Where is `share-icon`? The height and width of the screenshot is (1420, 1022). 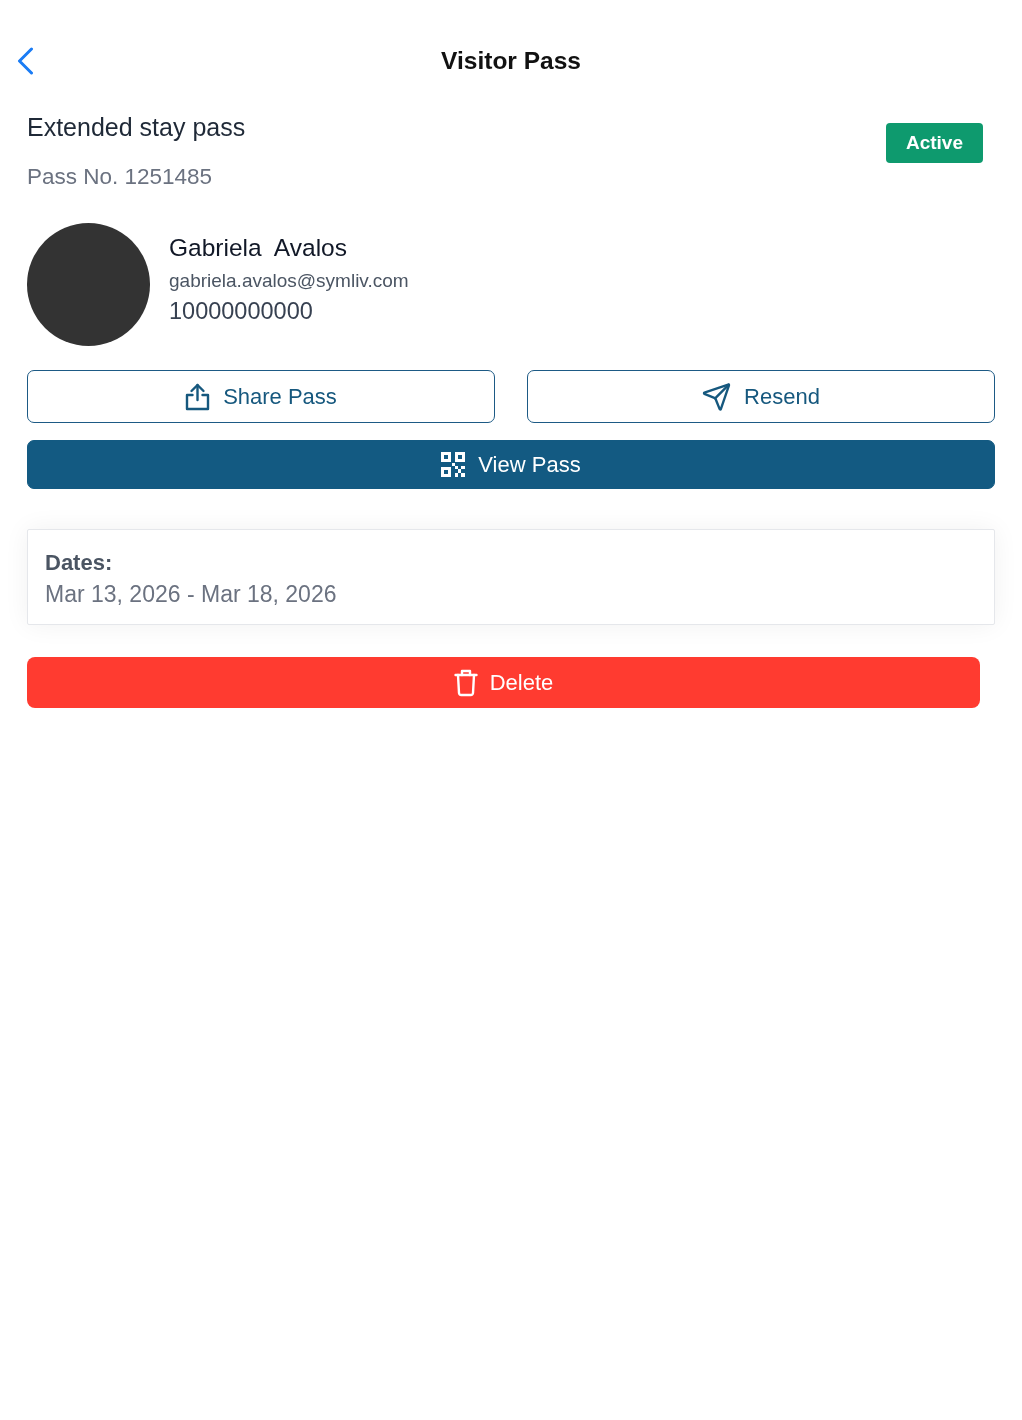 share-icon is located at coordinates (198, 396).